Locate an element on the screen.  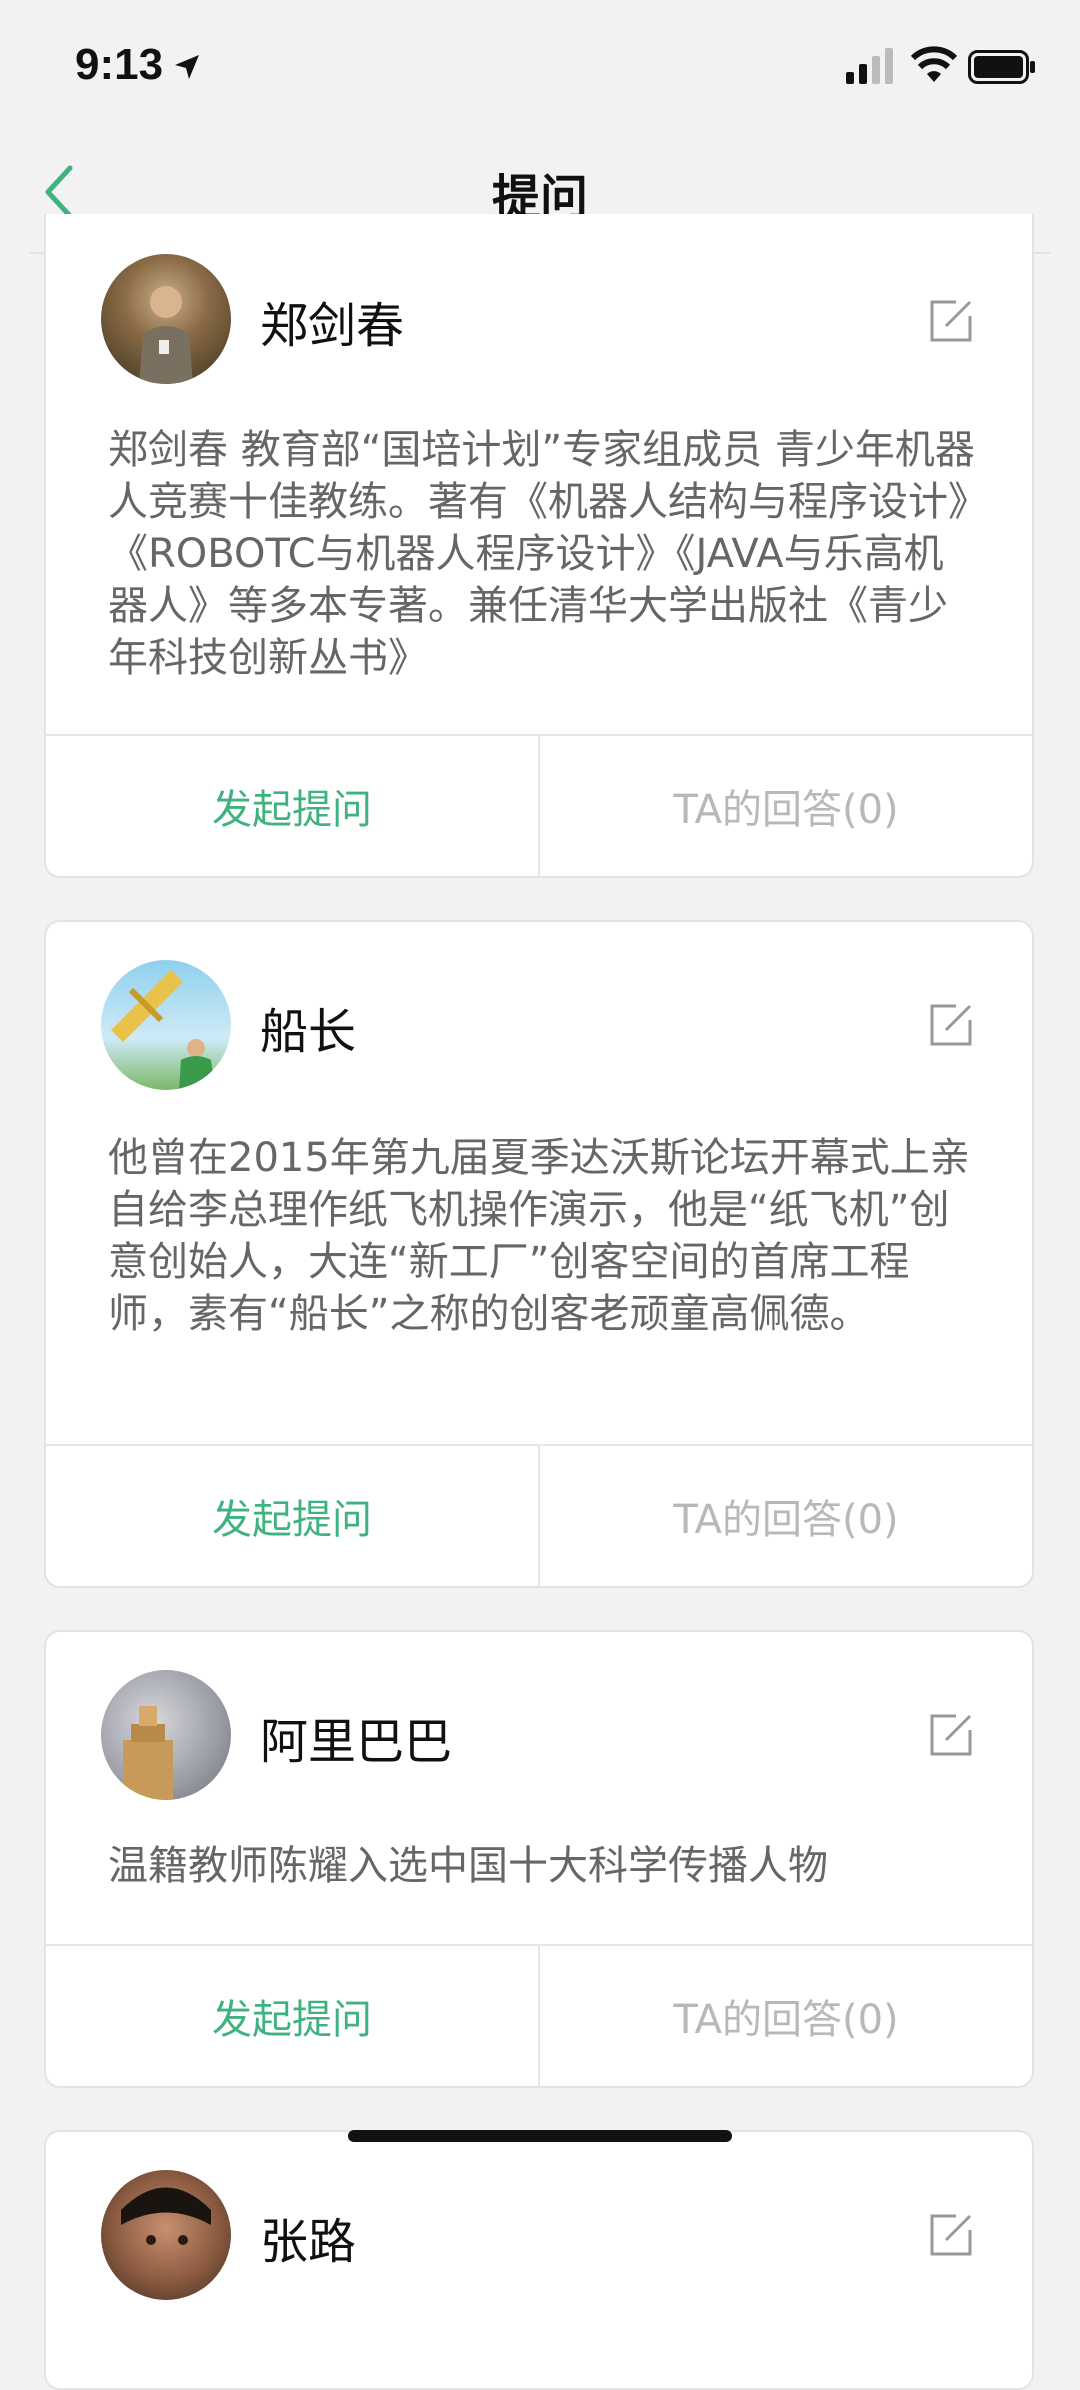
expert-description: 温籍教师陈耀入选中国十大科学传播人物 is located at coordinates (468, 1866).